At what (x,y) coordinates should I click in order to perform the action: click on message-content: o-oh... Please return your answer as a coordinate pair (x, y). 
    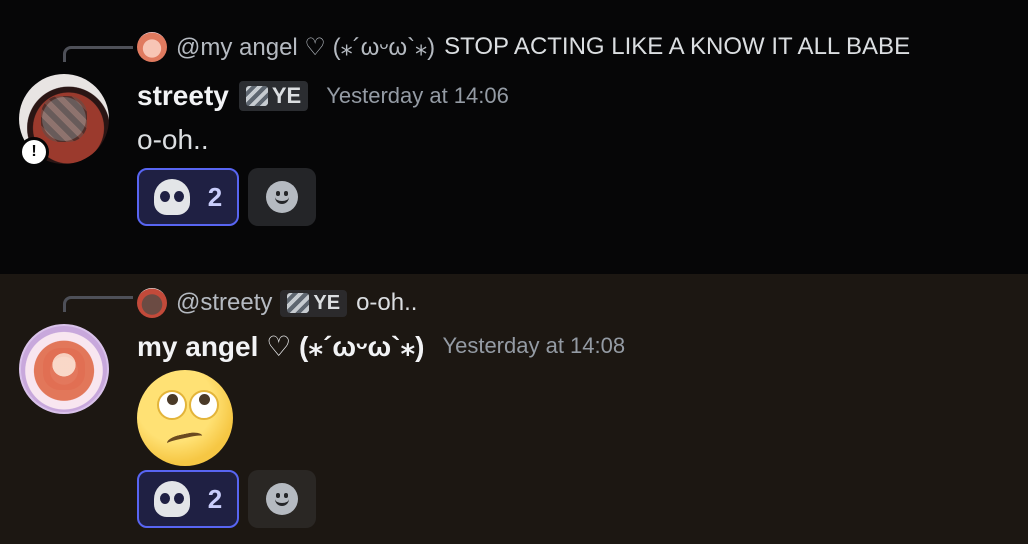
    Looking at the image, I should click on (173, 139).